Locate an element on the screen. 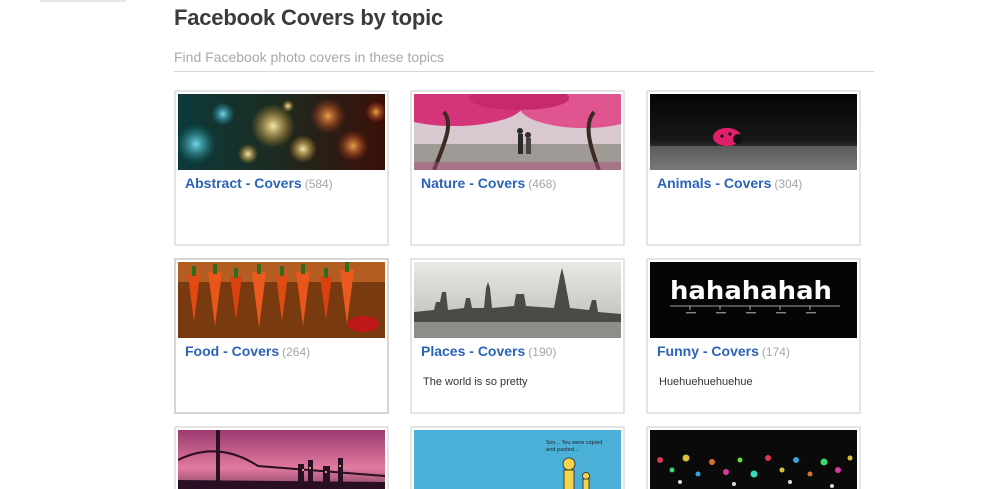 The width and height of the screenshot is (985, 489). topic-link-funny: Funny - Covers (174) is located at coordinates (723, 351).